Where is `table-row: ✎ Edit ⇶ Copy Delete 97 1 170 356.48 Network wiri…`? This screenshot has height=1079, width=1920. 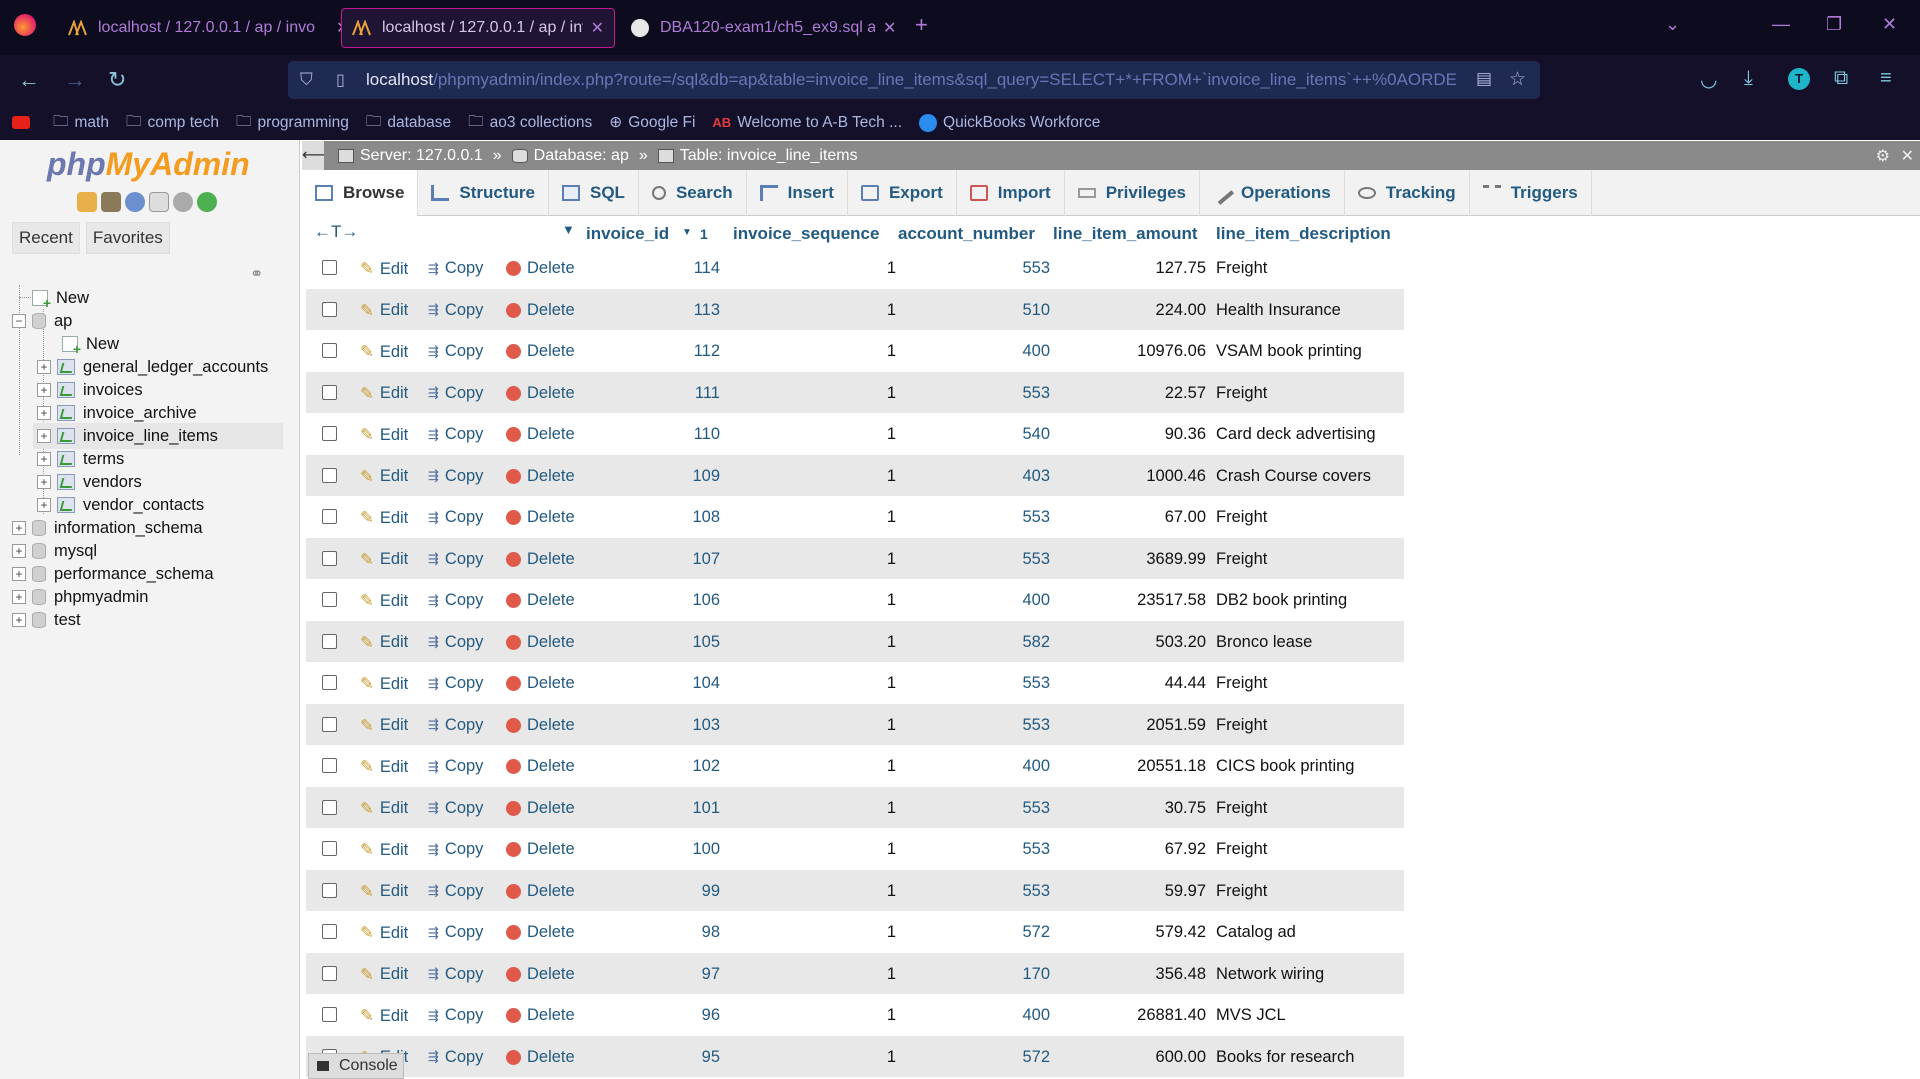 table-row: ✎ Edit ⇶ Copy Delete 97 1 170 356.48 Network wiri… is located at coordinates (855, 973).